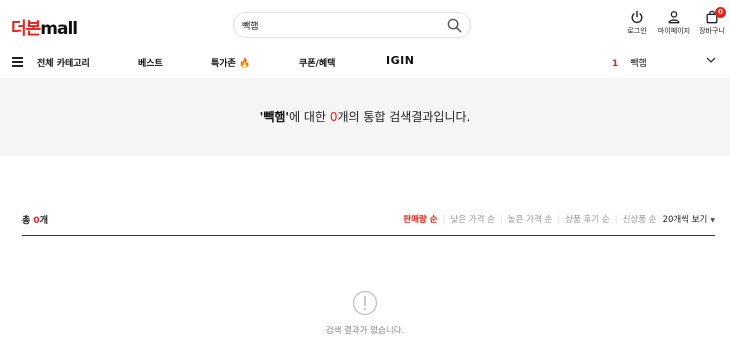 The width and height of the screenshot is (730, 339). Describe the element at coordinates (342, 25) in the screenshot. I see `search-input` at that location.